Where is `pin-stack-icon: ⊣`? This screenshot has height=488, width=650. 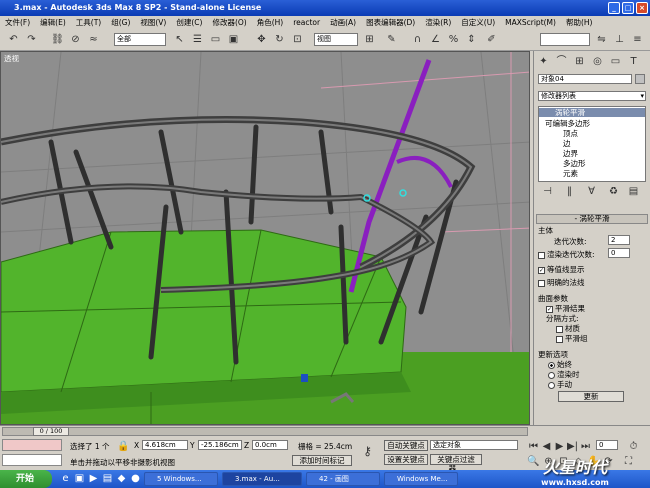 pin-stack-icon: ⊣ is located at coordinates (547, 191).